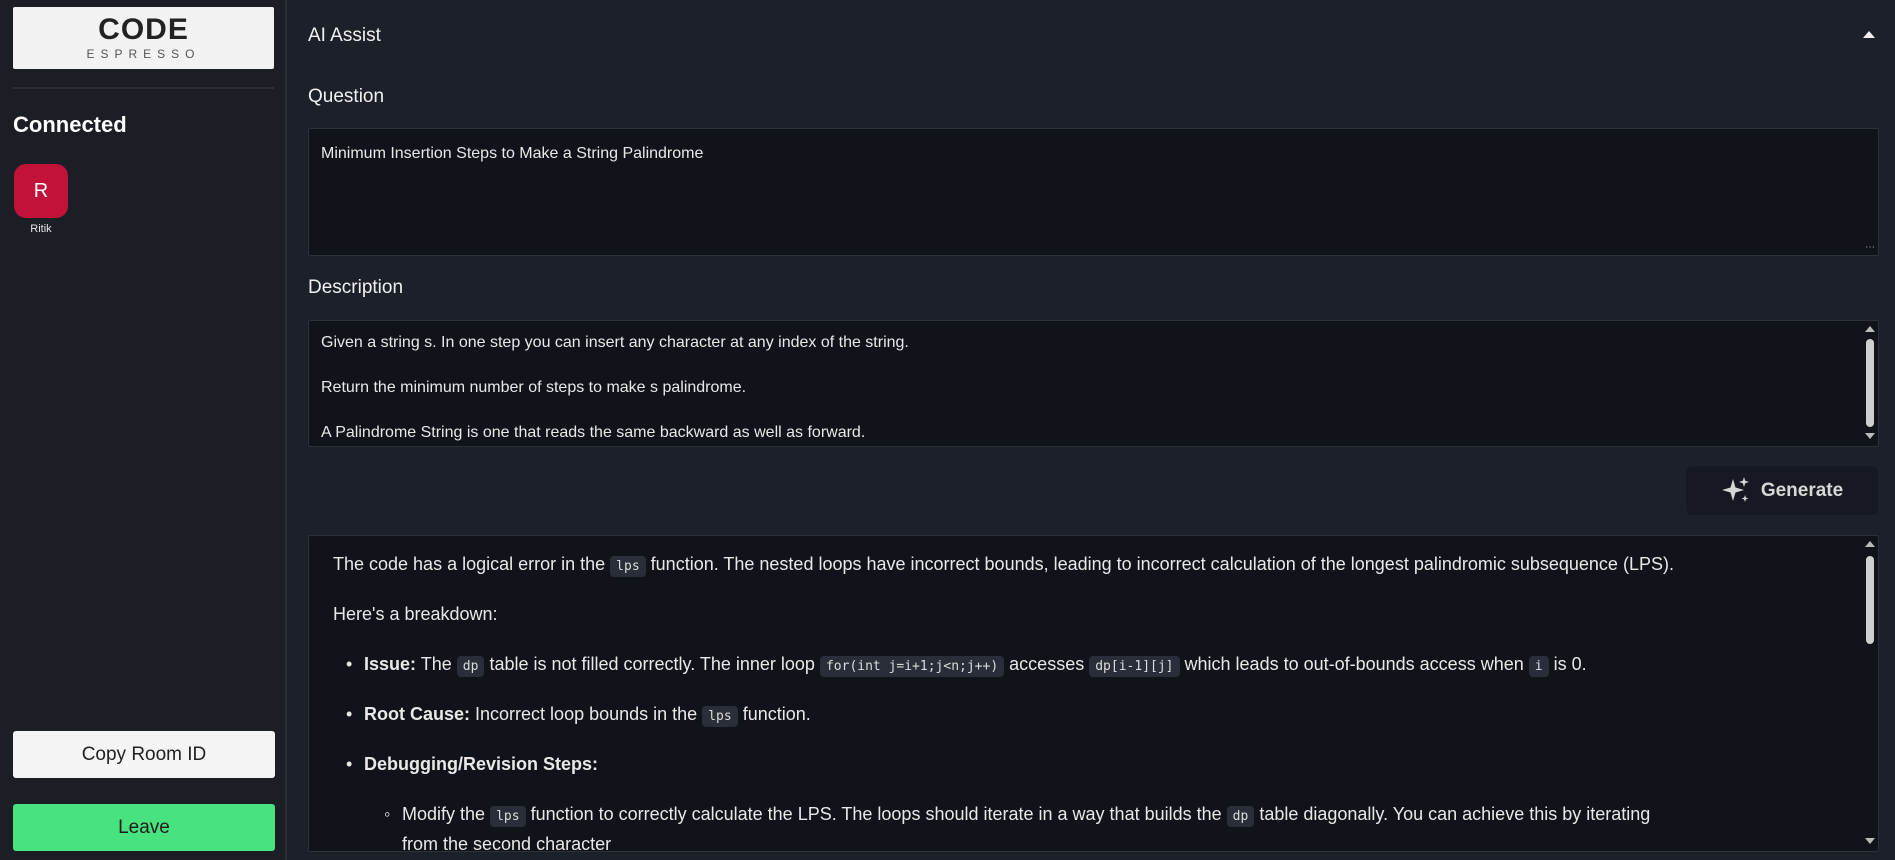  What do you see at coordinates (70, 124) in the screenshot?
I see `connected-heading: Connected` at bounding box center [70, 124].